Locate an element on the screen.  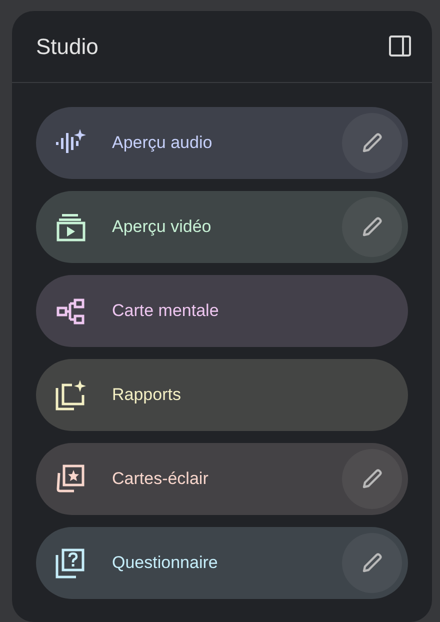
video-stack-icon is located at coordinates (71, 227).